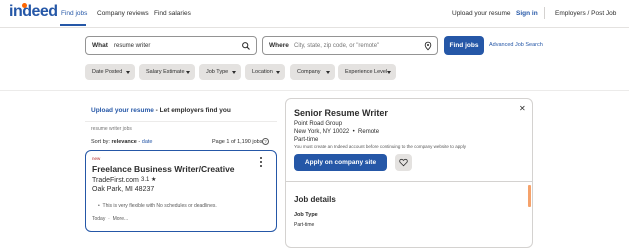 The width and height of the screenshot is (629, 248). I want to click on detail-job-type: Part-time, so click(306, 140).